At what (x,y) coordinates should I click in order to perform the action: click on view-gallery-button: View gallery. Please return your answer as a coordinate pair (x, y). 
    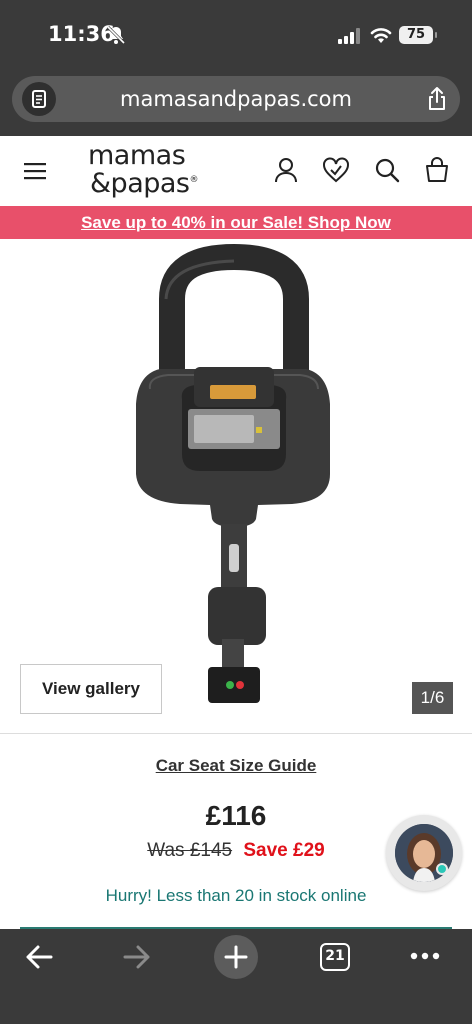
    Looking at the image, I should click on (91, 689).